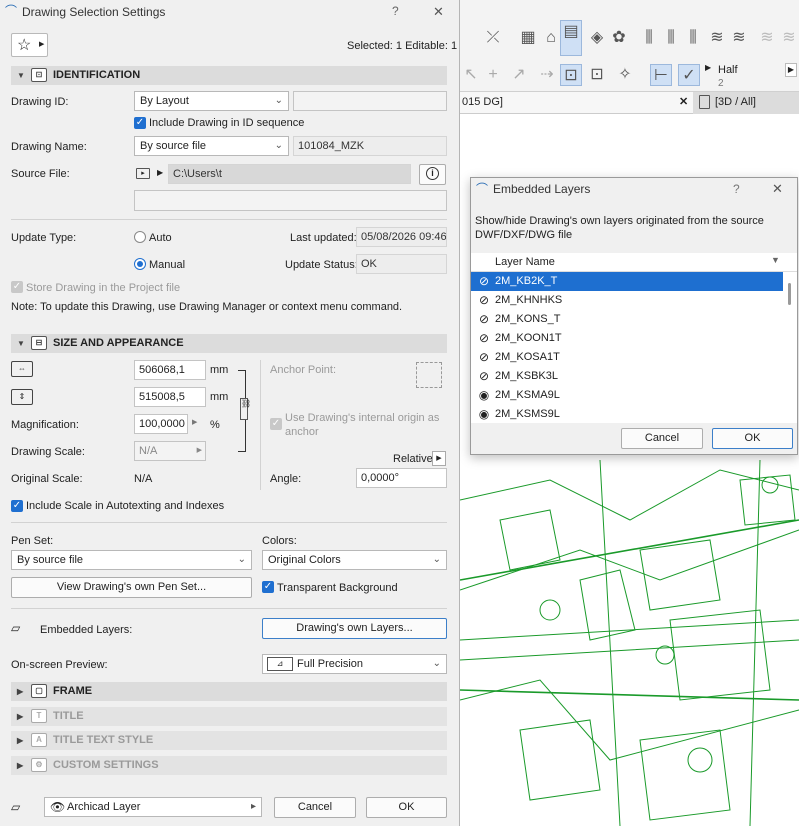 The width and height of the screenshot is (799, 829). I want to click on preview-dropdown: ⊿ Full Precision ⌄, so click(354, 664).